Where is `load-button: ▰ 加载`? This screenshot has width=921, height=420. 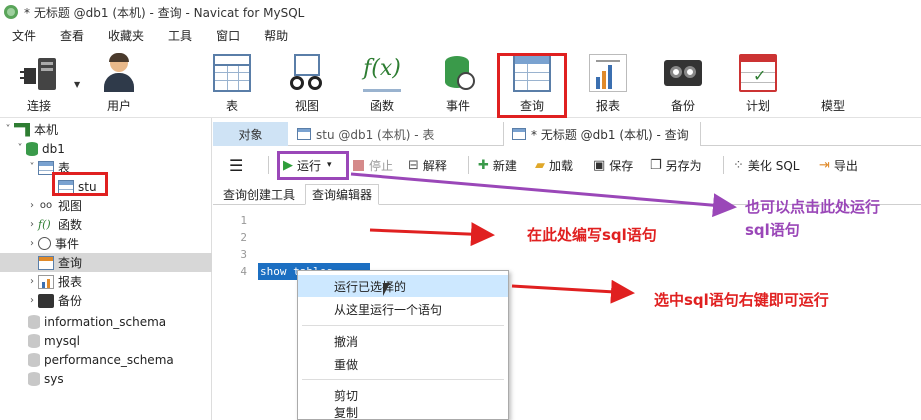
load-button: ▰ 加载 is located at coordinates (554, 165).